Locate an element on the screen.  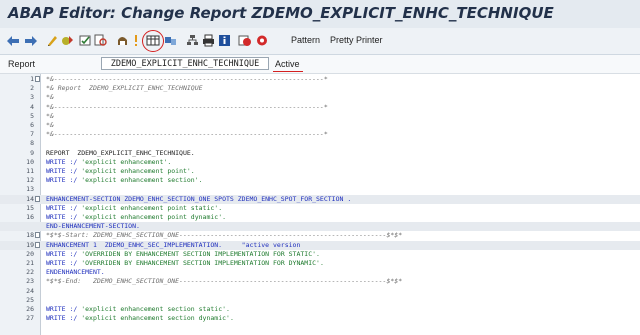
line-number: 10 is located at coordinates (30, 161).